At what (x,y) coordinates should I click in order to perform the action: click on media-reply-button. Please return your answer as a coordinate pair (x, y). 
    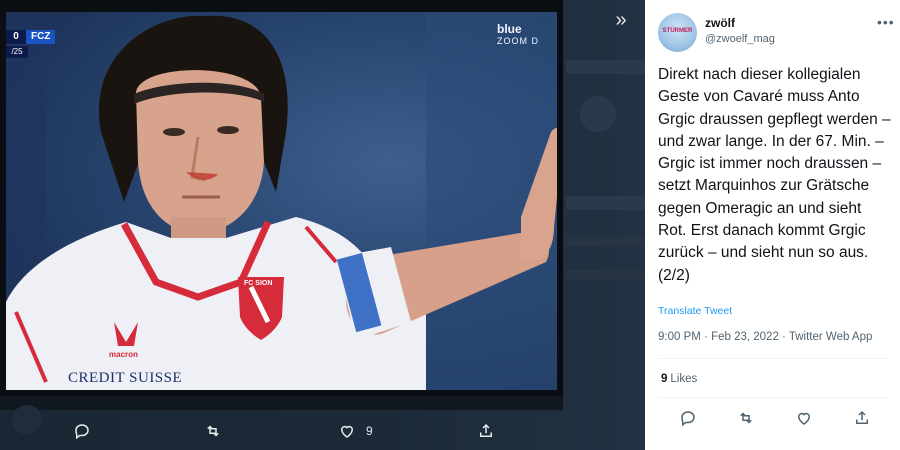
    Looking at the image, I should click on (82, 431).